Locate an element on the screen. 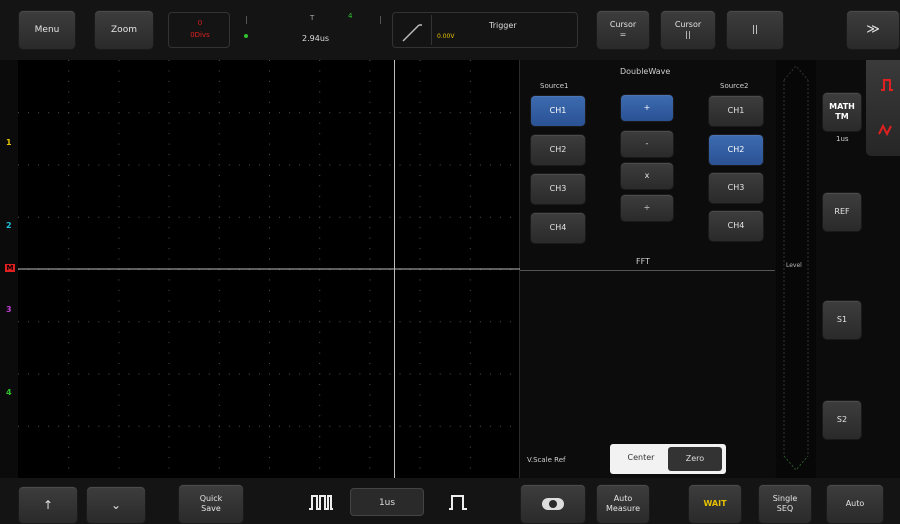 The height and width of the screenshot is (524, 900). ch4-marker: 4 is located at coordinates (9, 392).